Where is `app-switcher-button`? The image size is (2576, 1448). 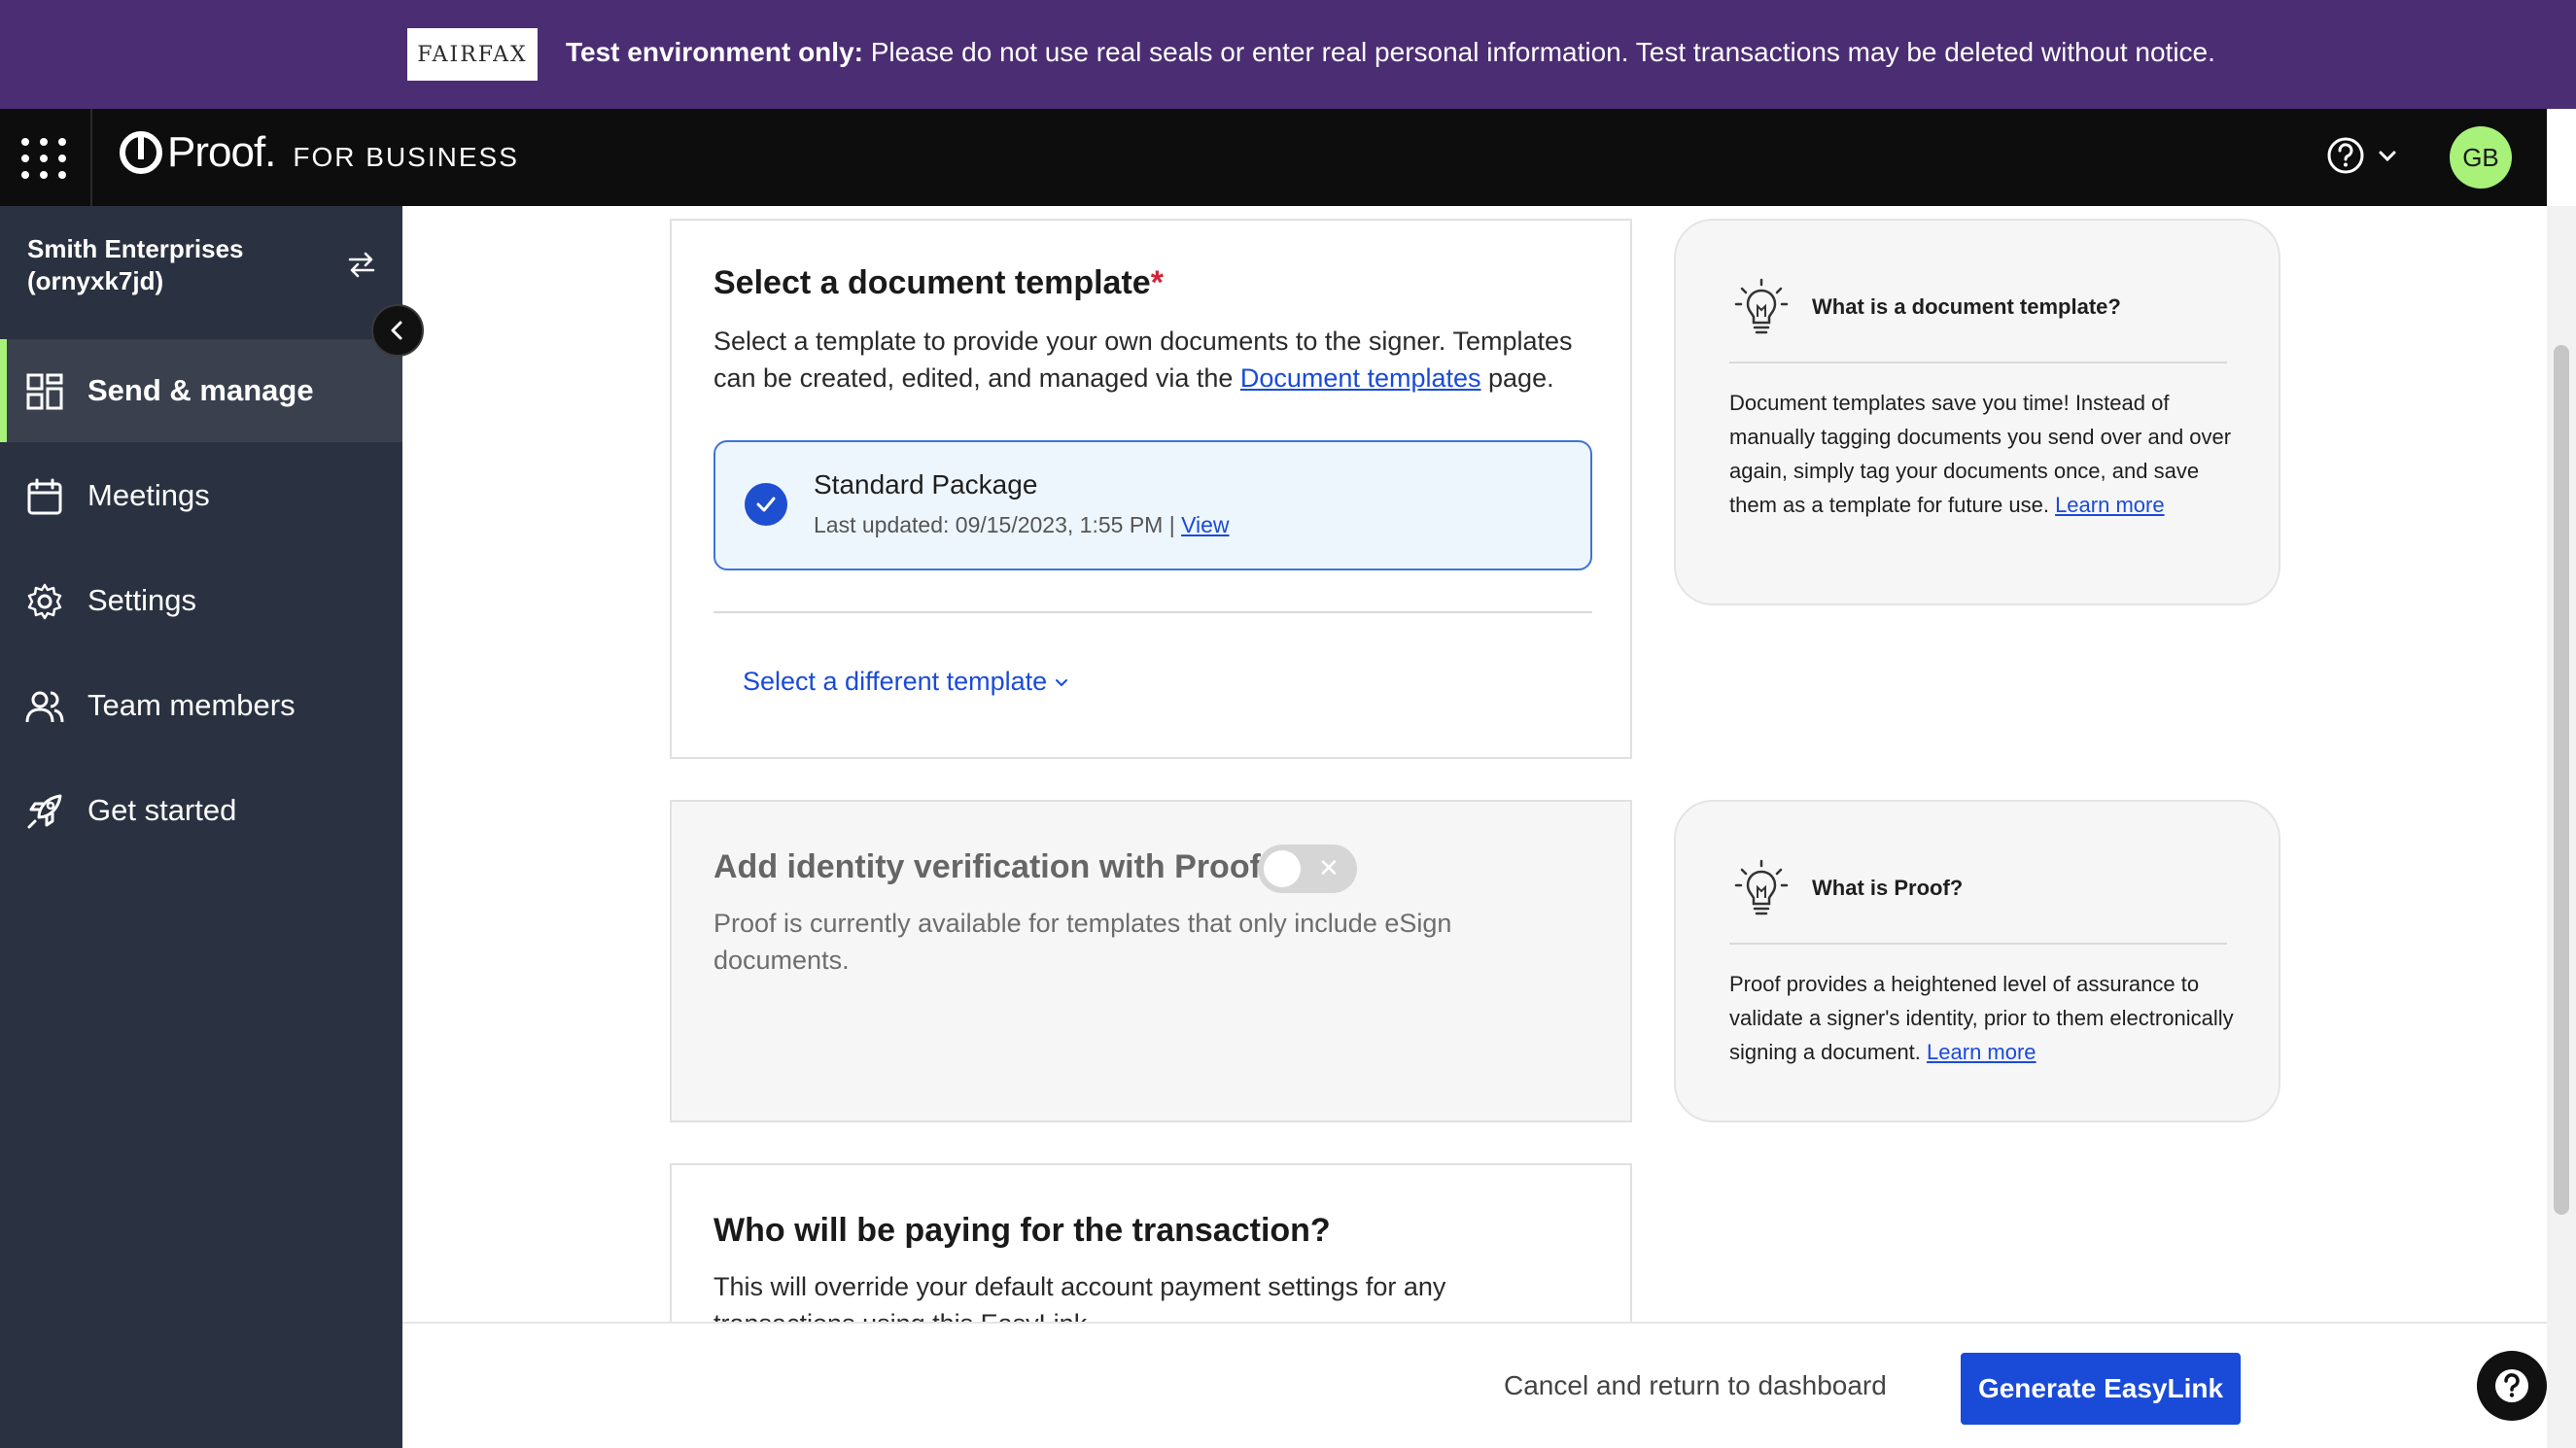
app-switcher-button is located at coordinates (44, 158).